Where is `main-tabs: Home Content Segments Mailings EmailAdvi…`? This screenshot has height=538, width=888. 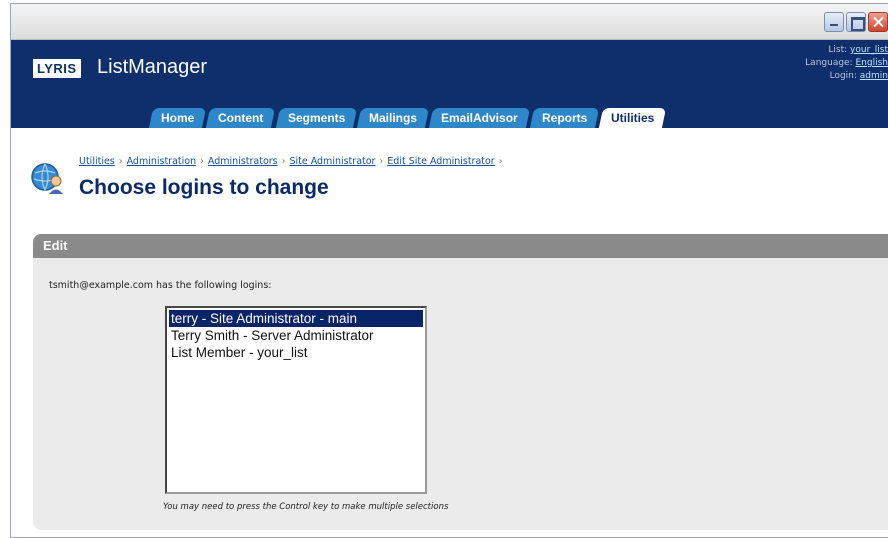 main-tabs: Home Content Segments Mailings EmailAdvi… is located at coordinates (407, 118).